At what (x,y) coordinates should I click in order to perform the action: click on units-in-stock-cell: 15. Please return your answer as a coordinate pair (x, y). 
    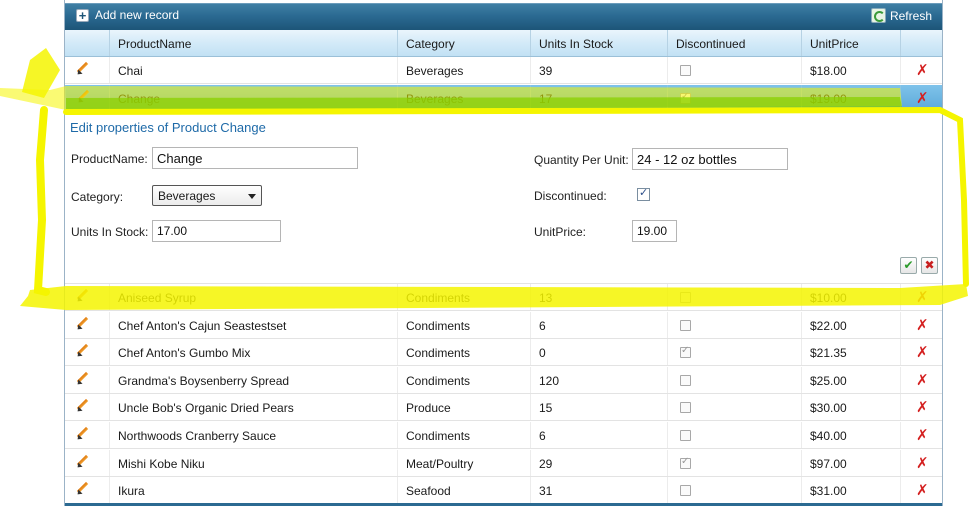
    Looking at the image, I should click on (598, 407).